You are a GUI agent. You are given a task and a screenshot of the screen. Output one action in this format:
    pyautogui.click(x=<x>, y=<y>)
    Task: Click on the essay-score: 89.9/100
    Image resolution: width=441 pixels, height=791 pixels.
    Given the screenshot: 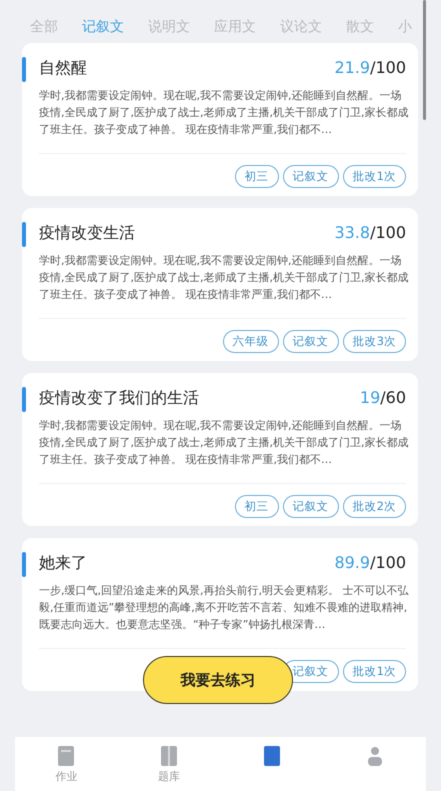 What is the action you would take?
    pyautogui.click(x=370, y=563)
    